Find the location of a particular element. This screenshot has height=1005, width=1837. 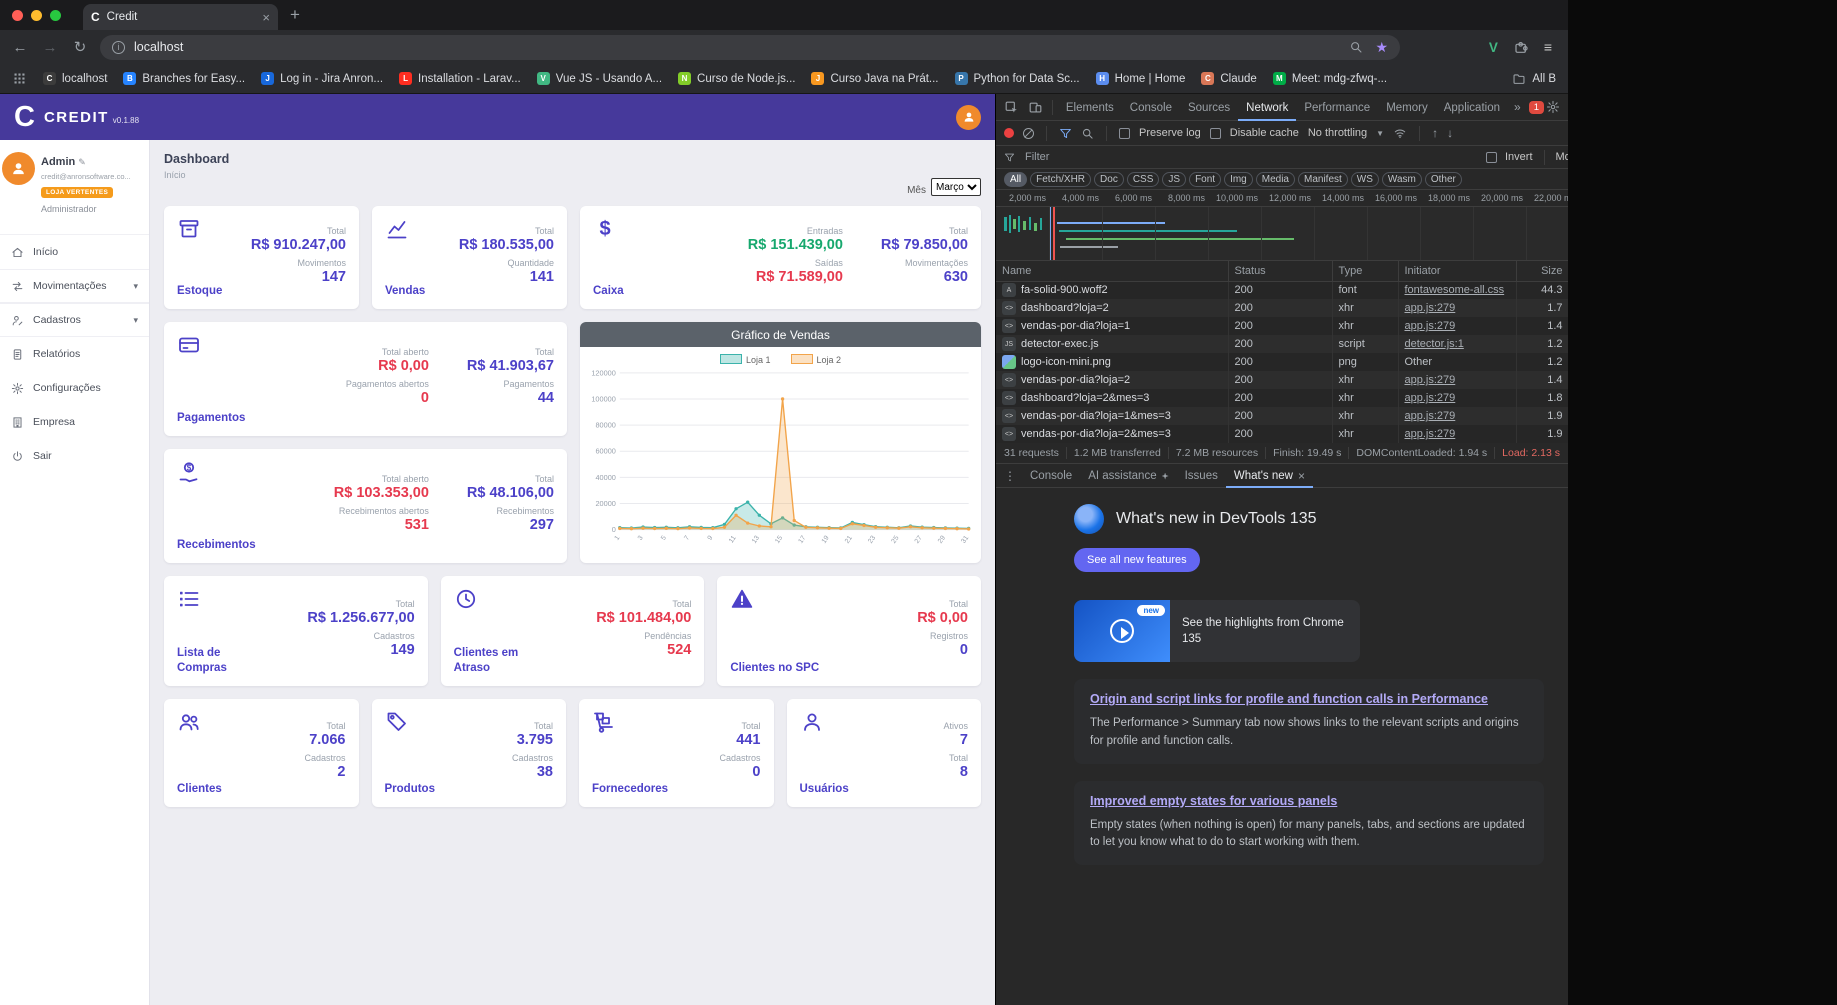

column-header-size: Size is located at coordinates (1542, 271).